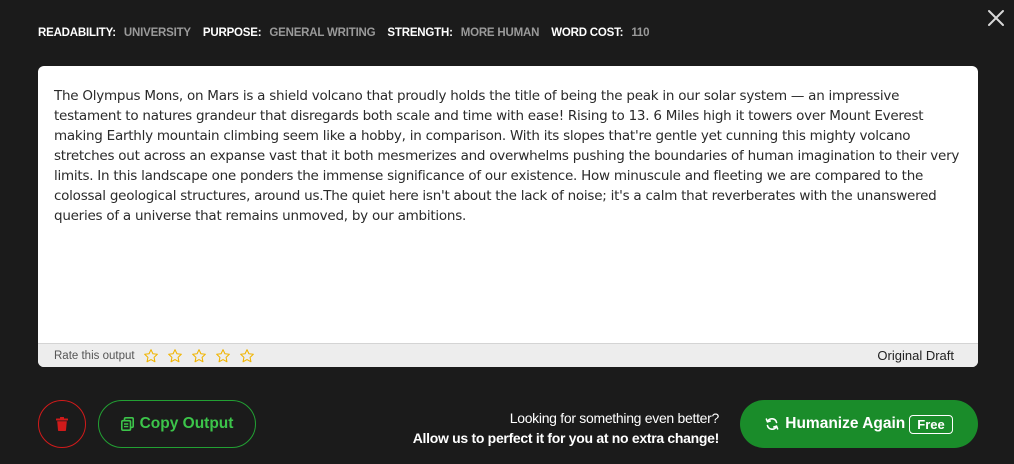 Image resolution: width=1014 pixels, height=464 pixels. I want to click on star-4-icon, so click(223, 356).